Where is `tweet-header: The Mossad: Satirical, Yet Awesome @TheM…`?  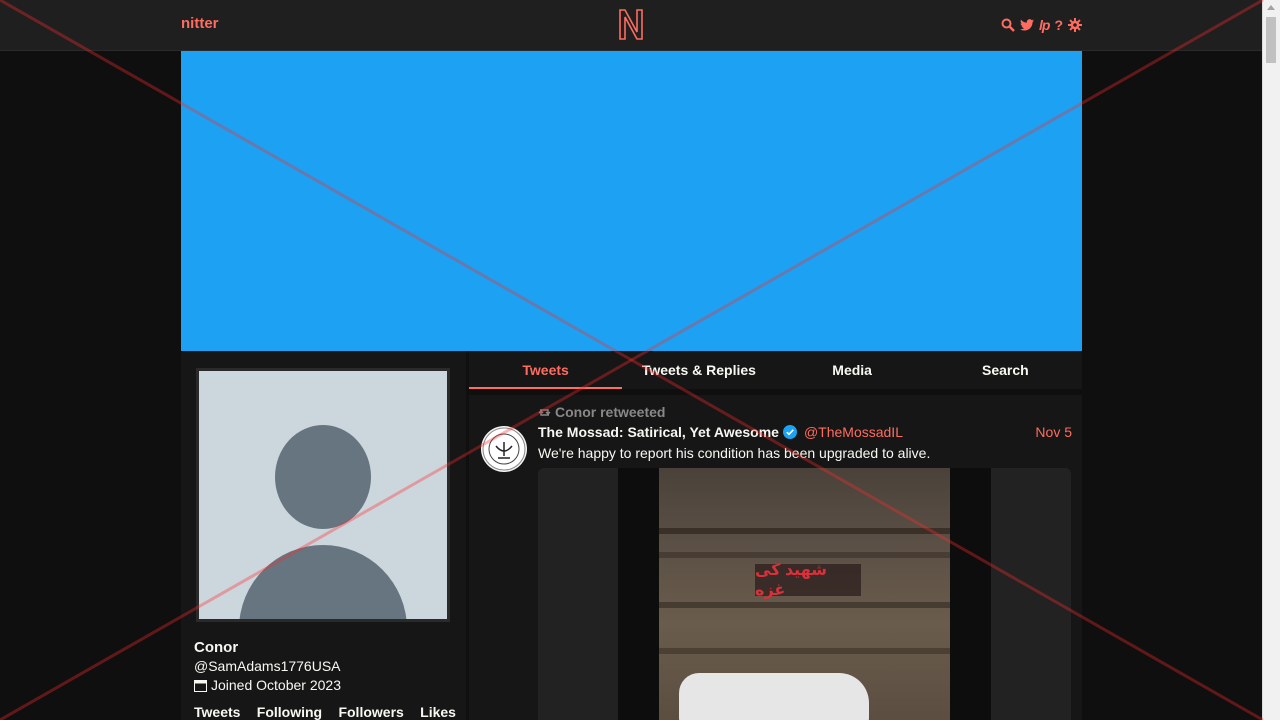
tweet-header: The Mossad: Satirical, Yet Awesome @TheM… is located at coordinates (805, 432).